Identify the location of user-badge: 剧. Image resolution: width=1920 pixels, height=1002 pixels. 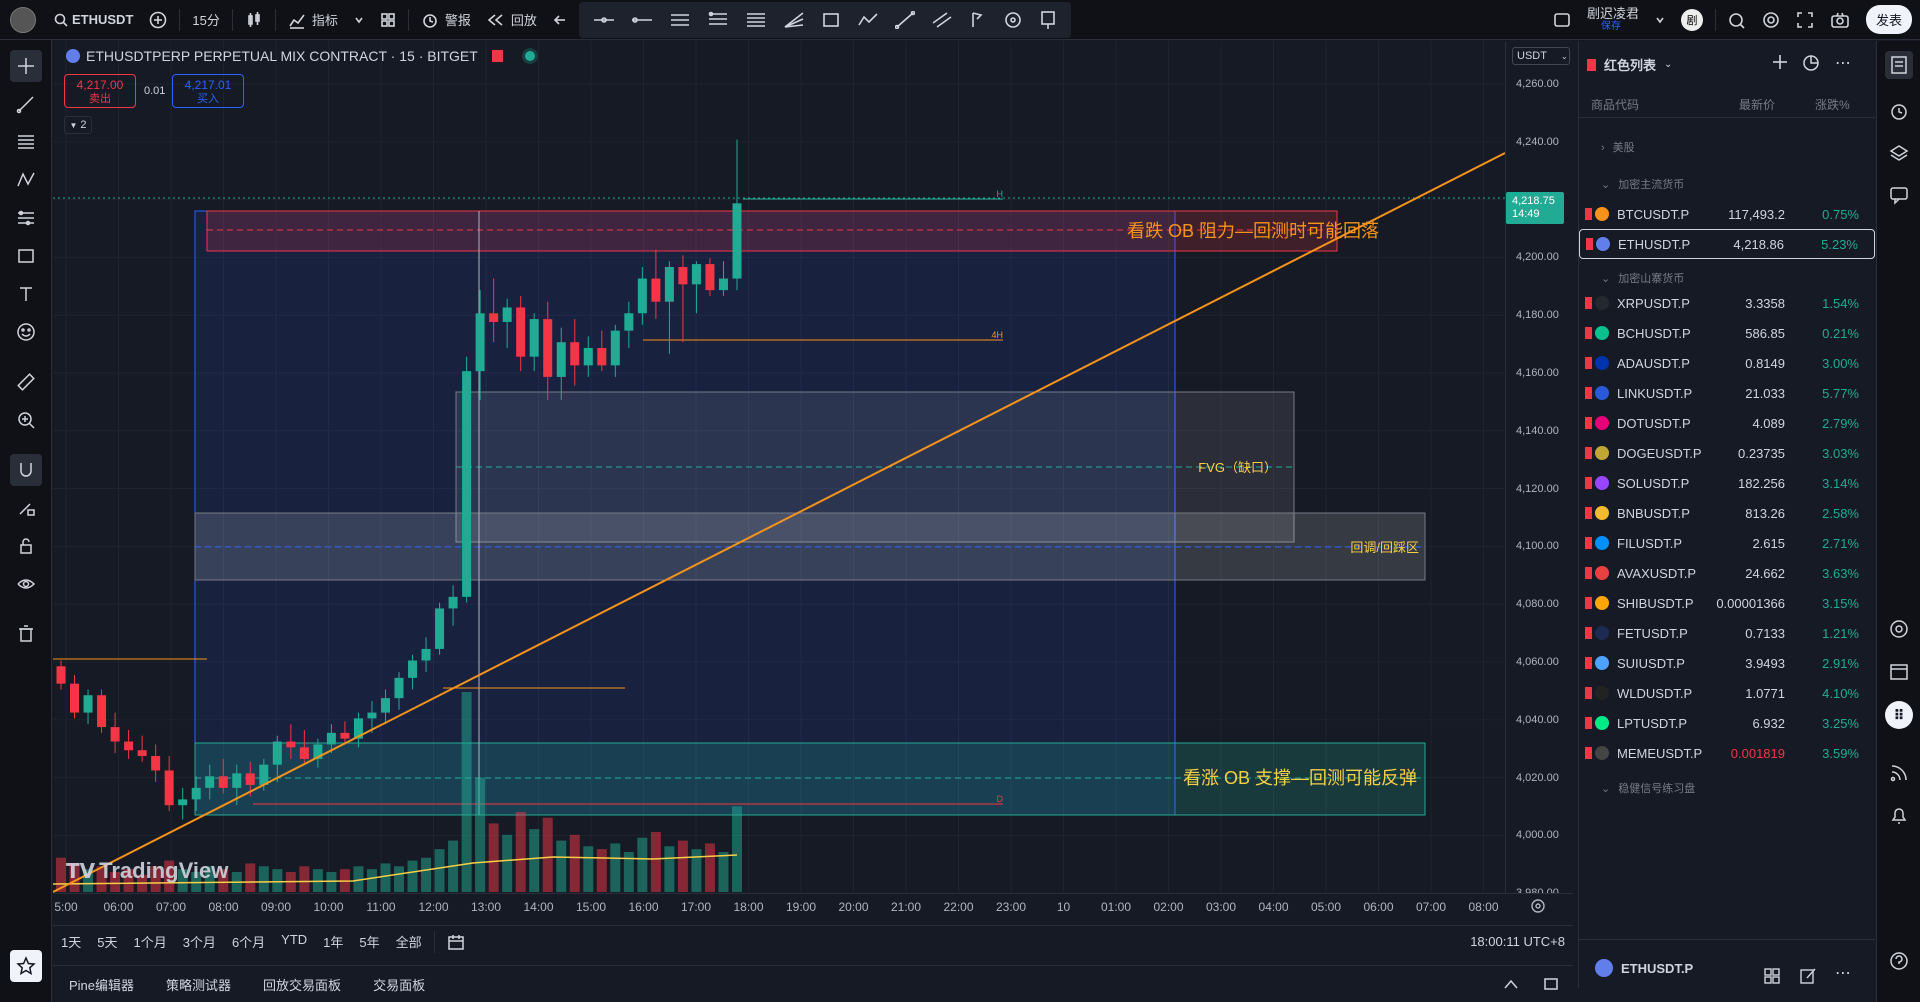
(1692, 20).